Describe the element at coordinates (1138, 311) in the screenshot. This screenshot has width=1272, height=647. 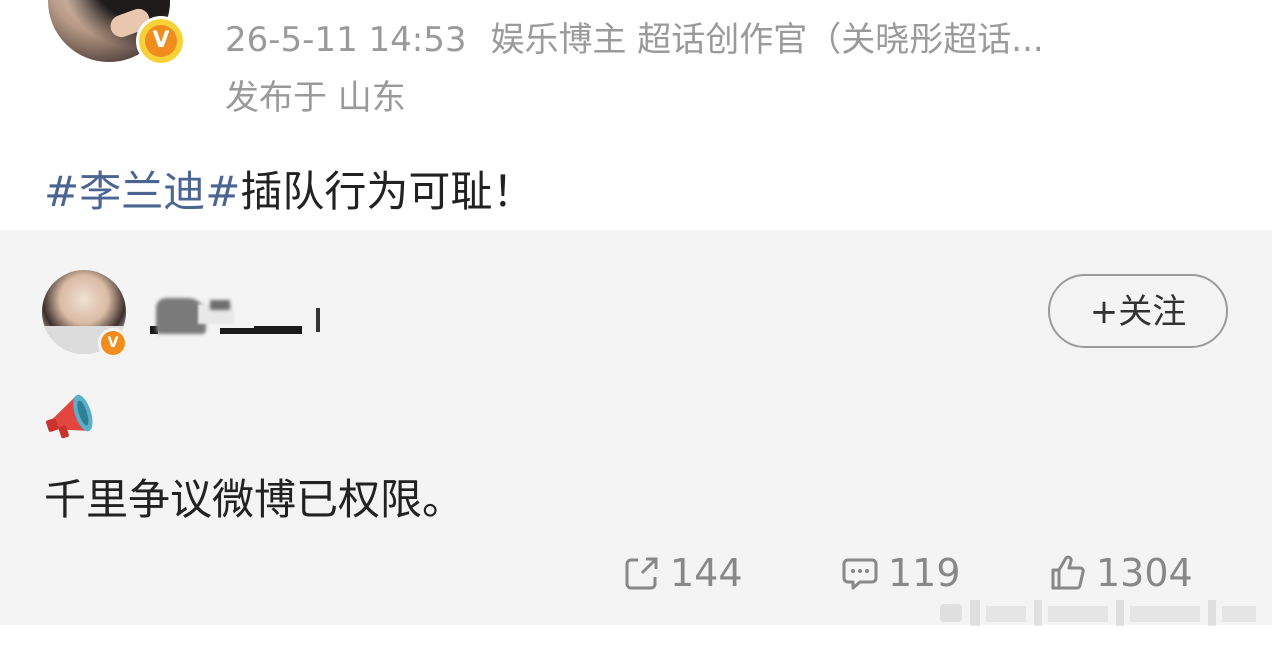
I see `follow-button: +关注` at that location.